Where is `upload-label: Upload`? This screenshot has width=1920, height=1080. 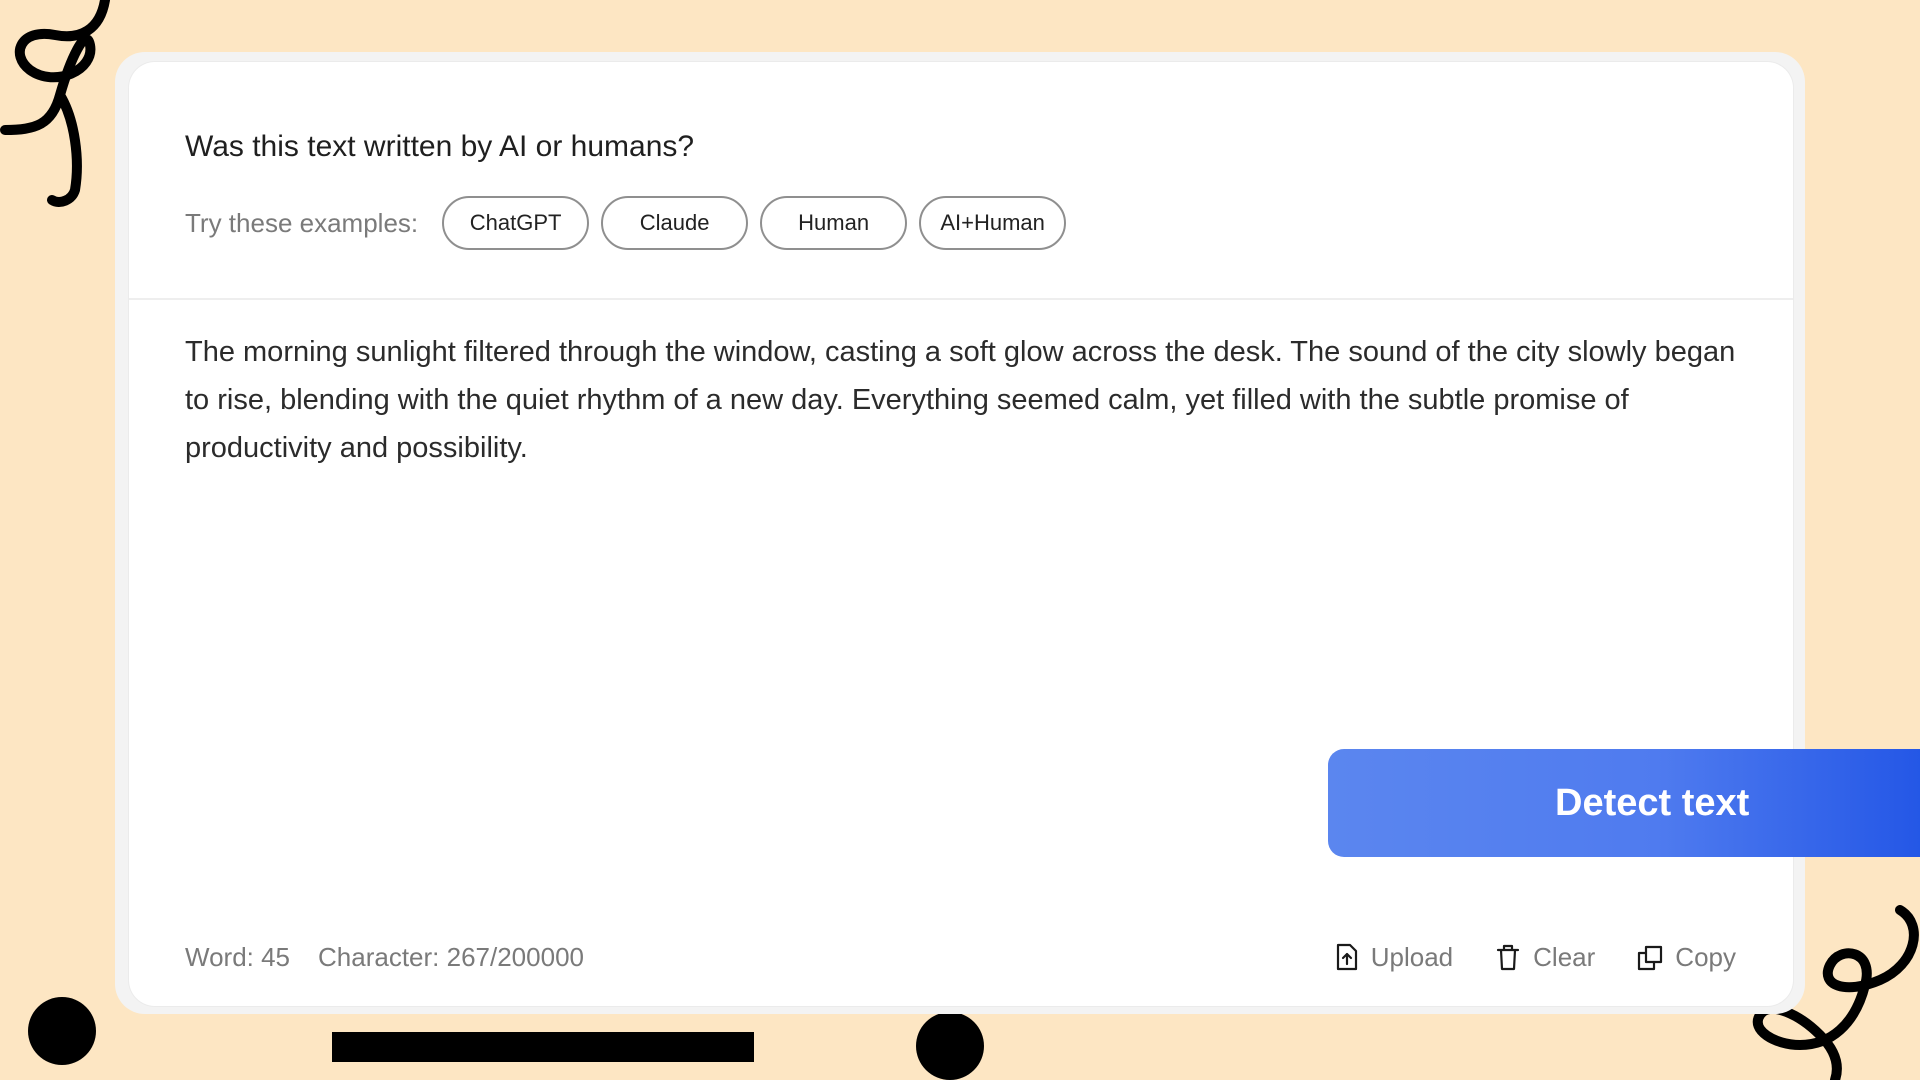 upload-label: Upload is located at coordinates (1412, 956).